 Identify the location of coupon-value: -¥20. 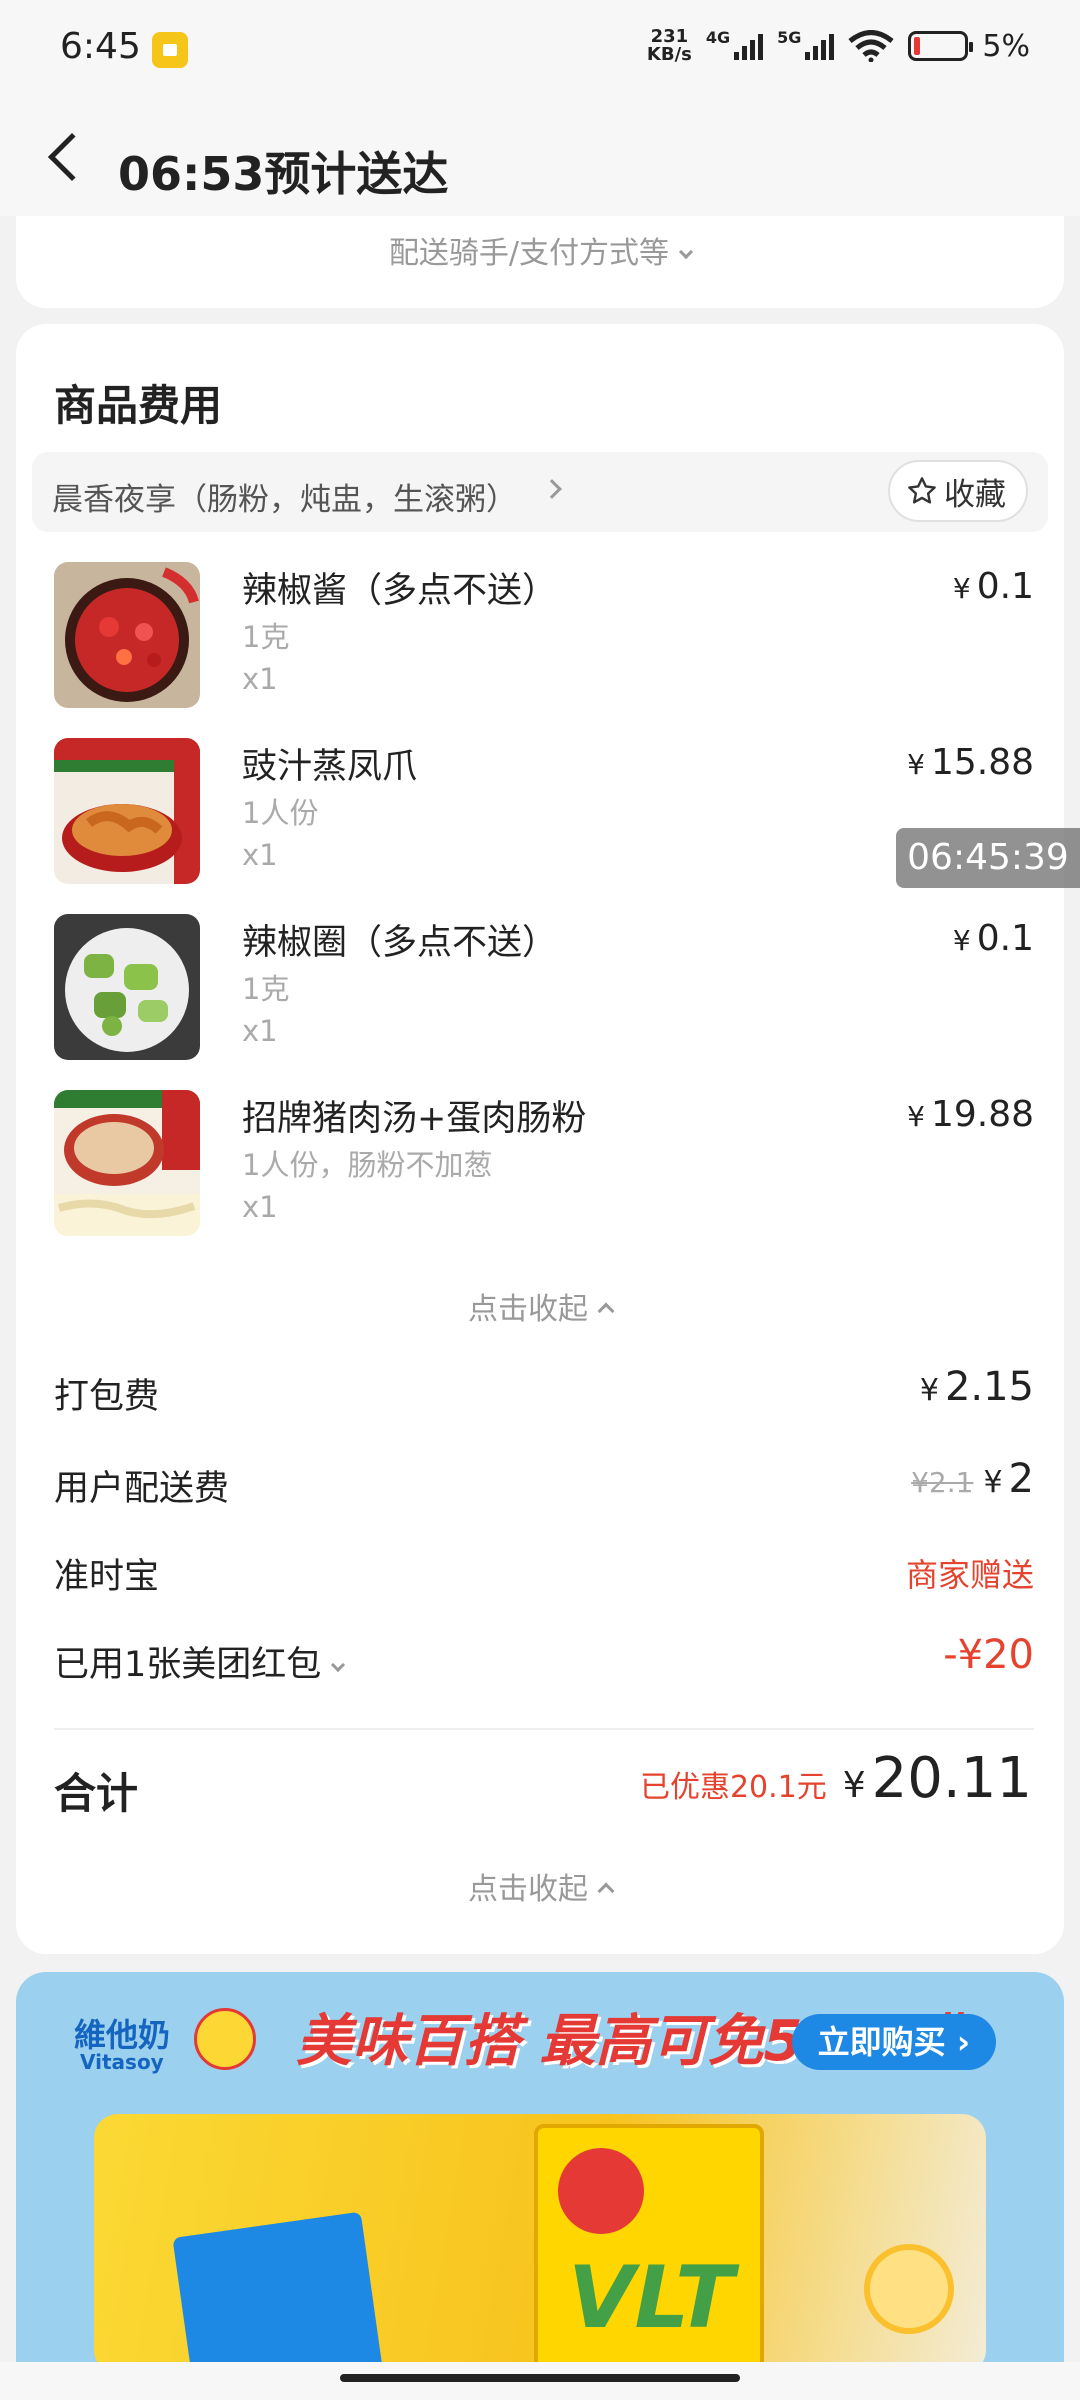
(988, 1655).